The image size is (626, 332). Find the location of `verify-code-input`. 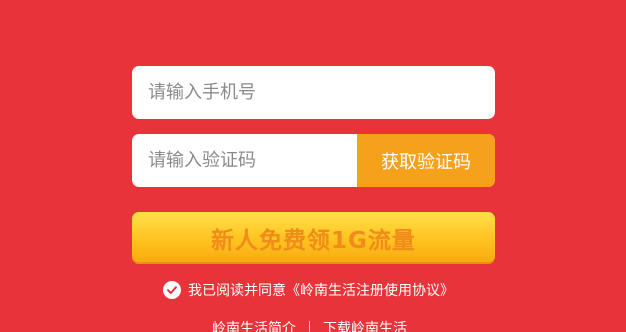

verify-code-input is located at coordinates (244, 160).